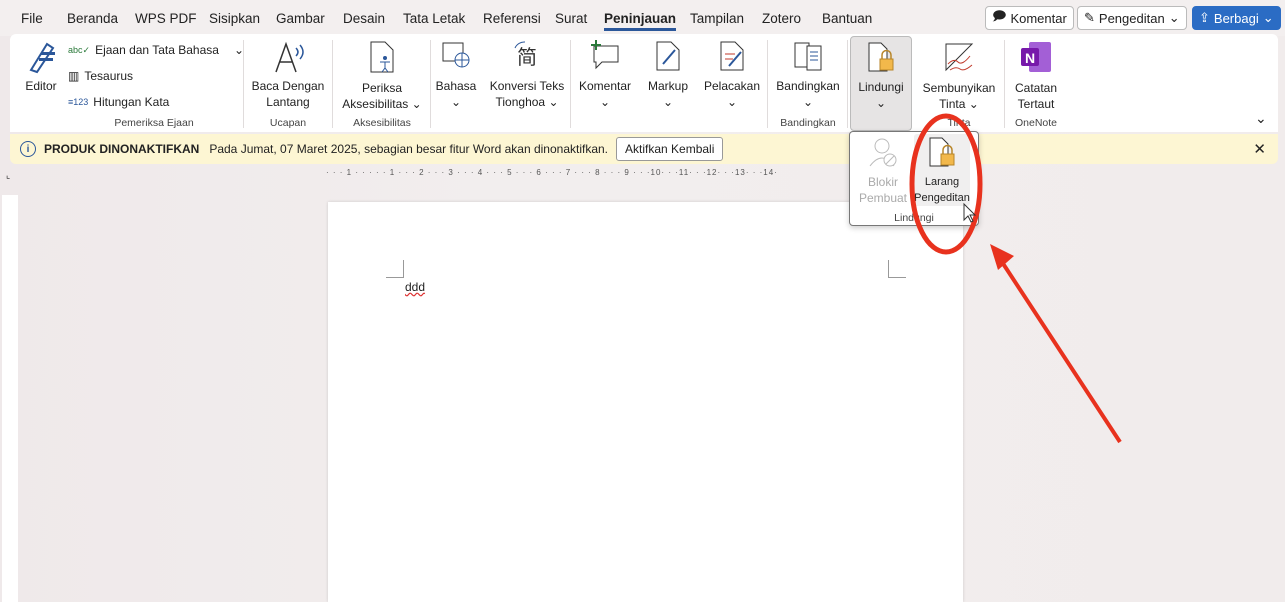  What do you see at coordinates (668, 75) in the screenshot?
I see `markup-button: Markup ⌄` at bounding box center [668, 75].